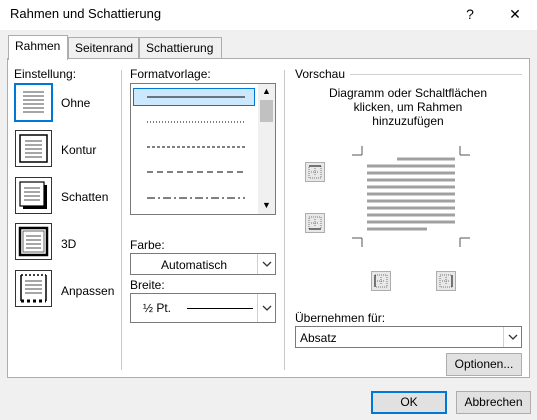 The image size is (537, 420). Describe the element at coordinates (33, 148) in the screenshot. I see `setting-box-icon` at that location.